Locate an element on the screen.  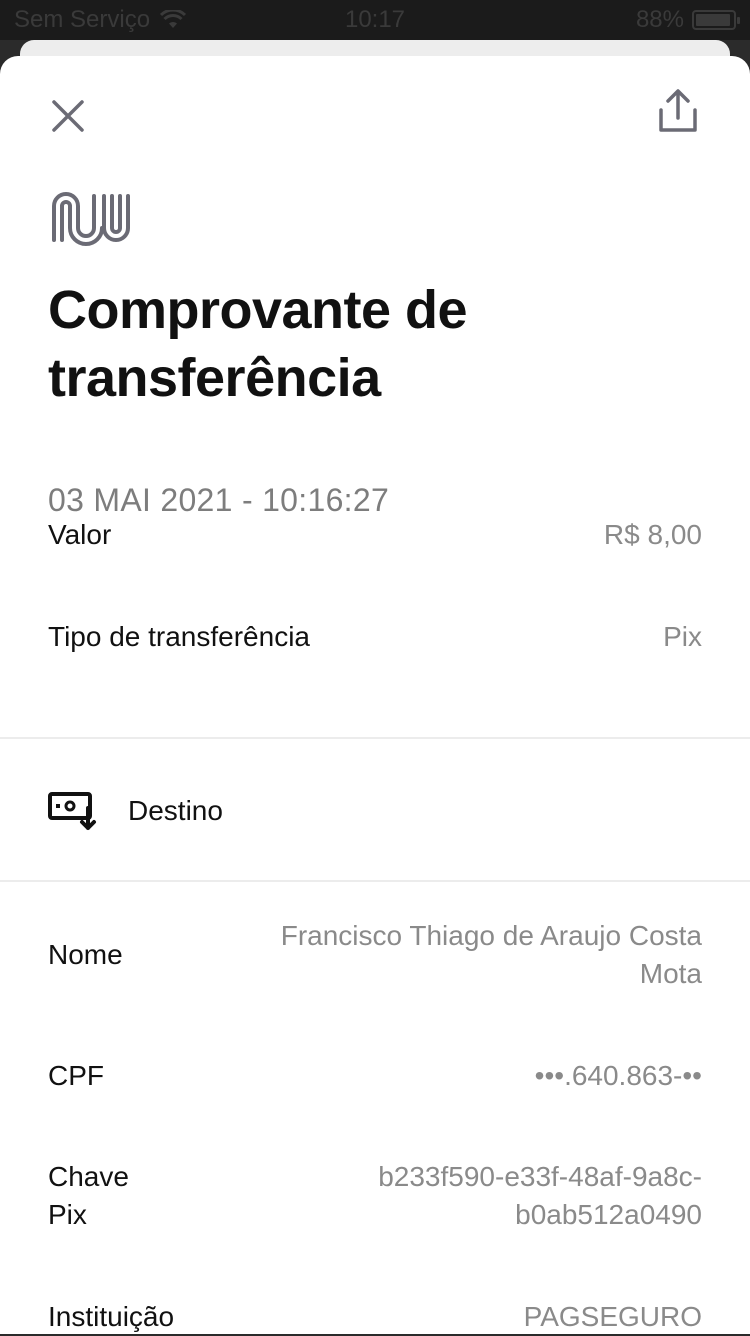
close-icon is located at coordinates (68, 116).